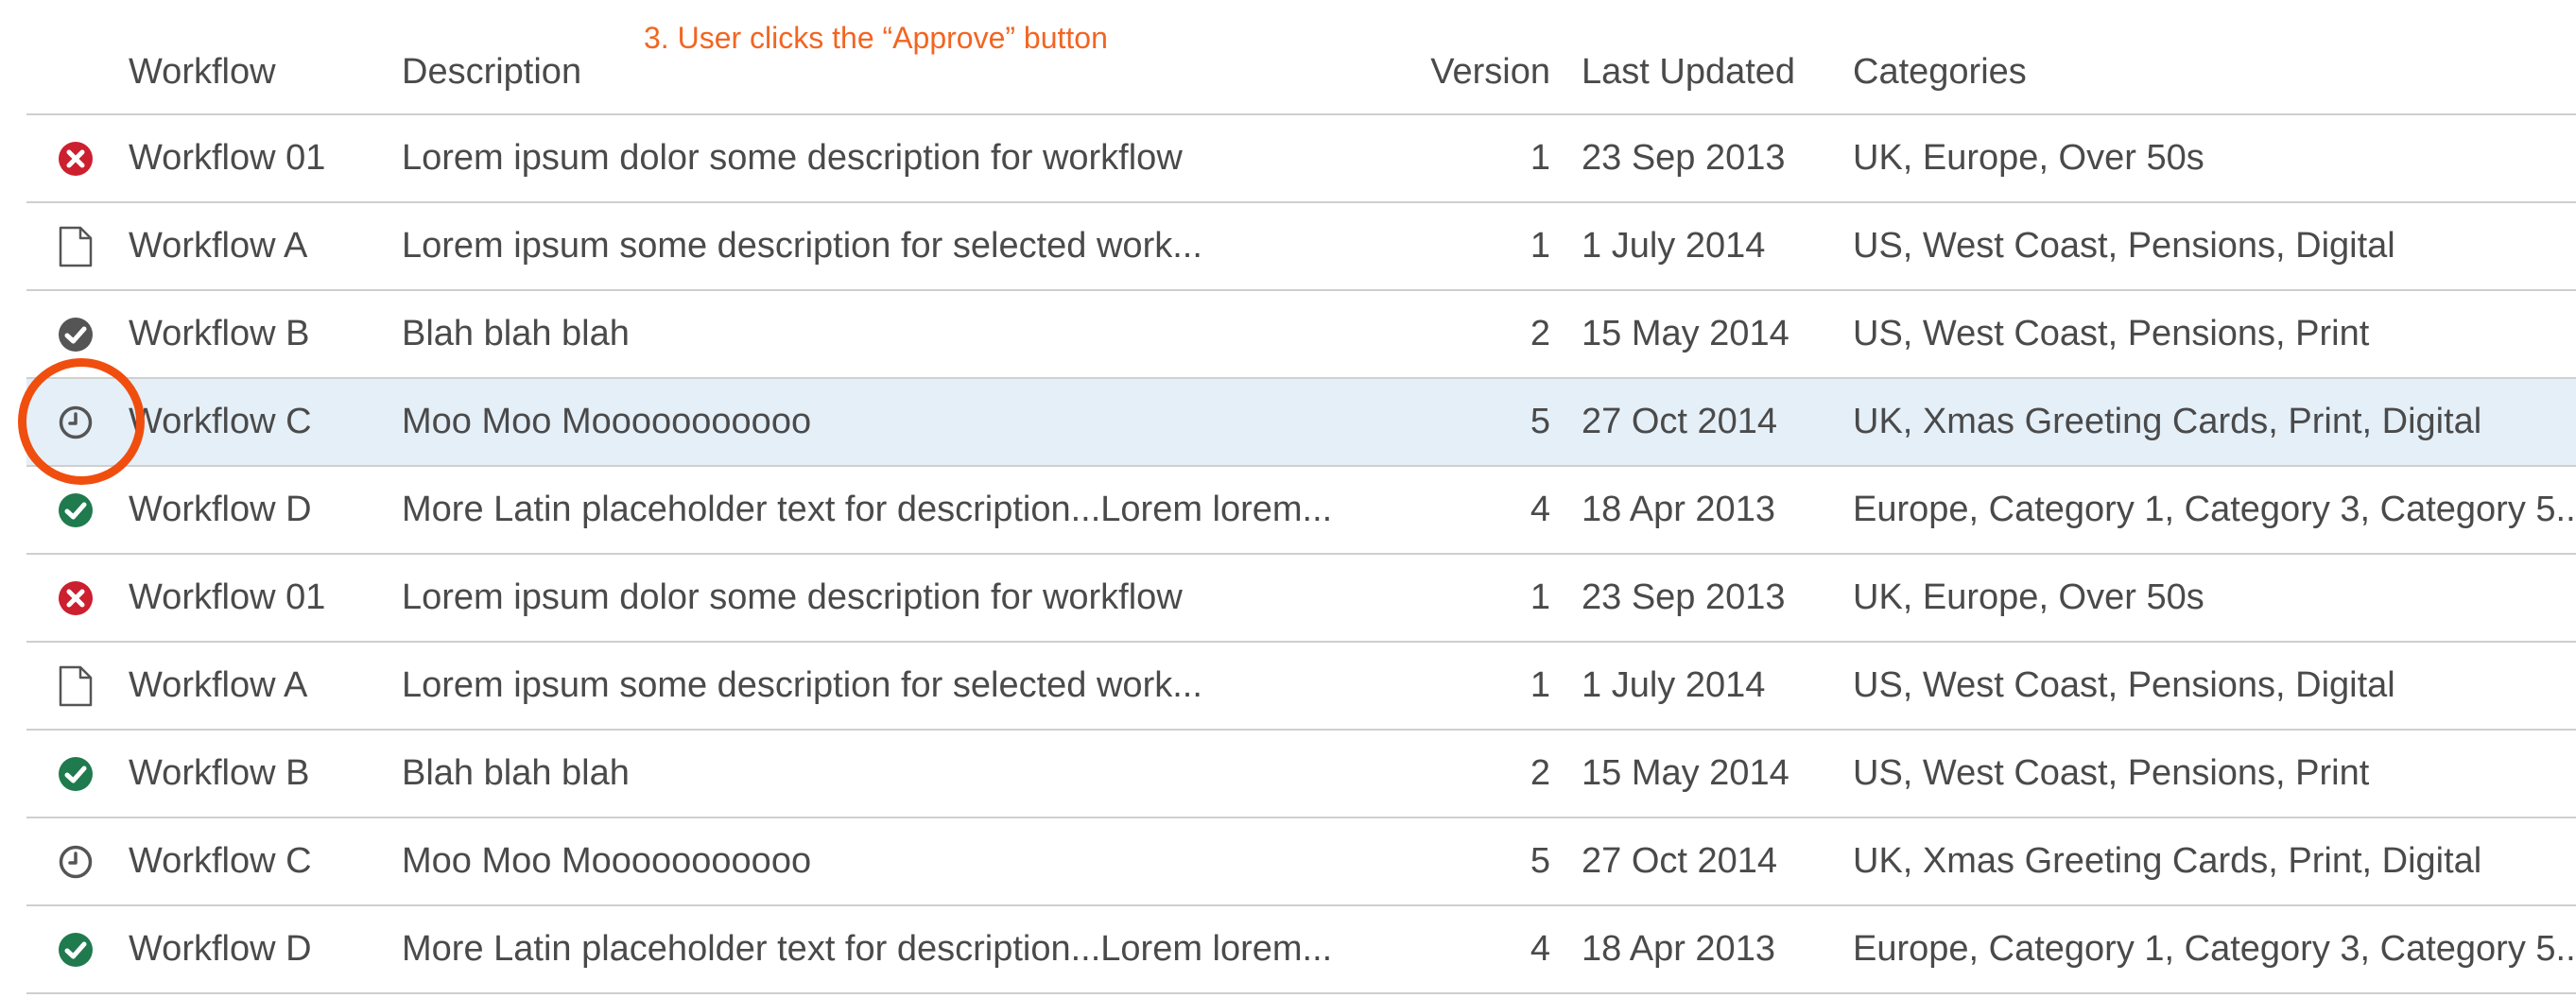 Image resolution: width=2576 pixels, height=998 pixels. Describe the element at coordinates (1710, 56) in the screenshot. I see `header-last-updated: Last Updated` at that location.